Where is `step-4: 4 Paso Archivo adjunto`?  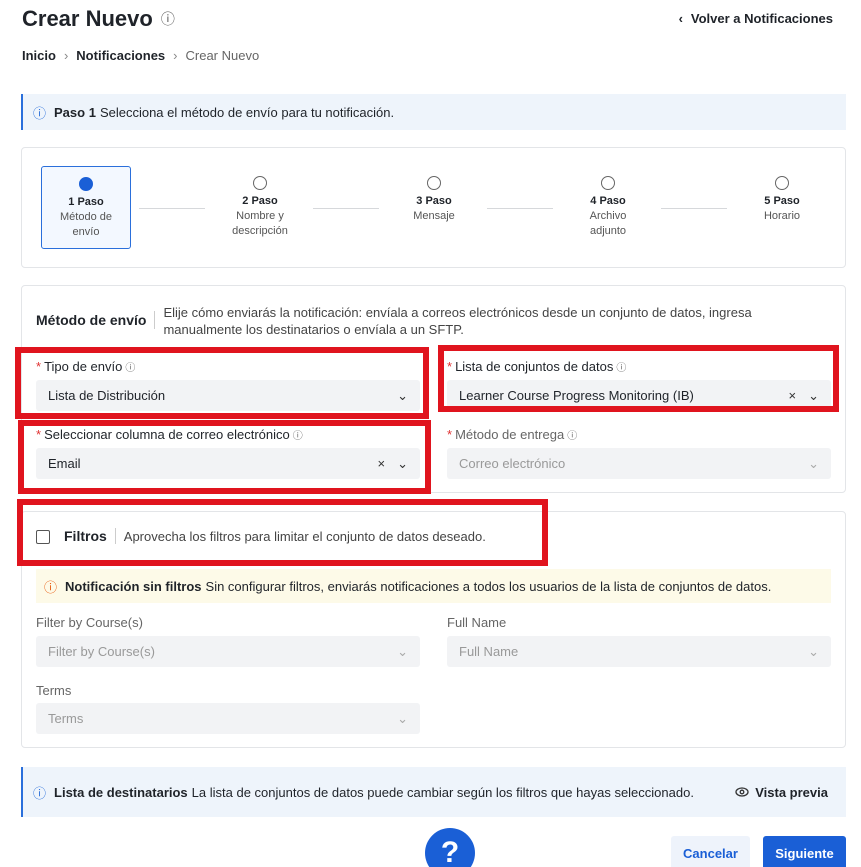 step-4: 4 Paso Archivo adjunto is located at coordinates (608, 202).